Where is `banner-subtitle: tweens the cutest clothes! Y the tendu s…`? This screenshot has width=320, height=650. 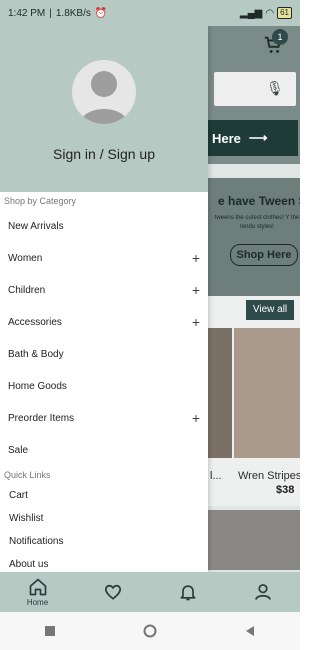
banner-subtitle: tweens the cutest clothes! Y the tendu s… is located at coordinates (257, 222).